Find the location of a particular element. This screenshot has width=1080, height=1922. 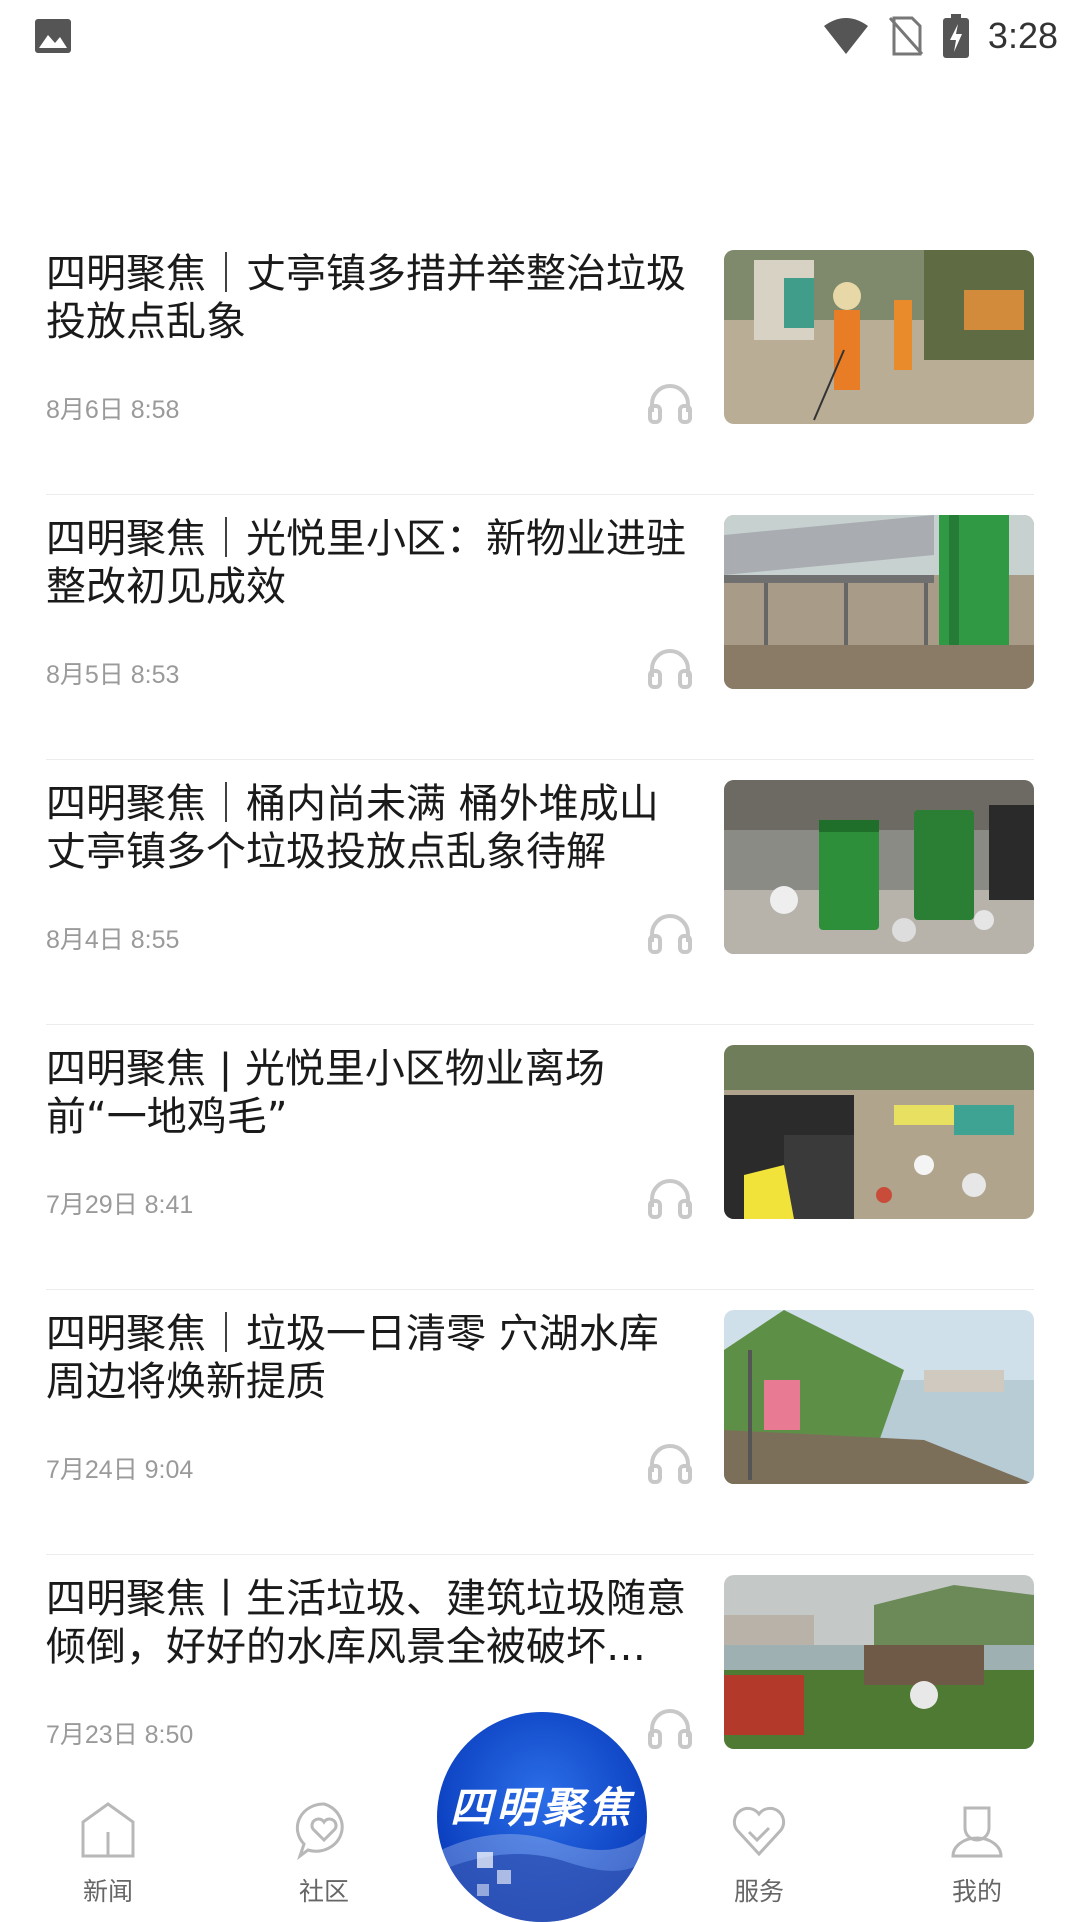

news-title: 四明聚焦｜丈亭镇多措并举整治垃圾投放点乱象 is located at coordinates (371, 298).